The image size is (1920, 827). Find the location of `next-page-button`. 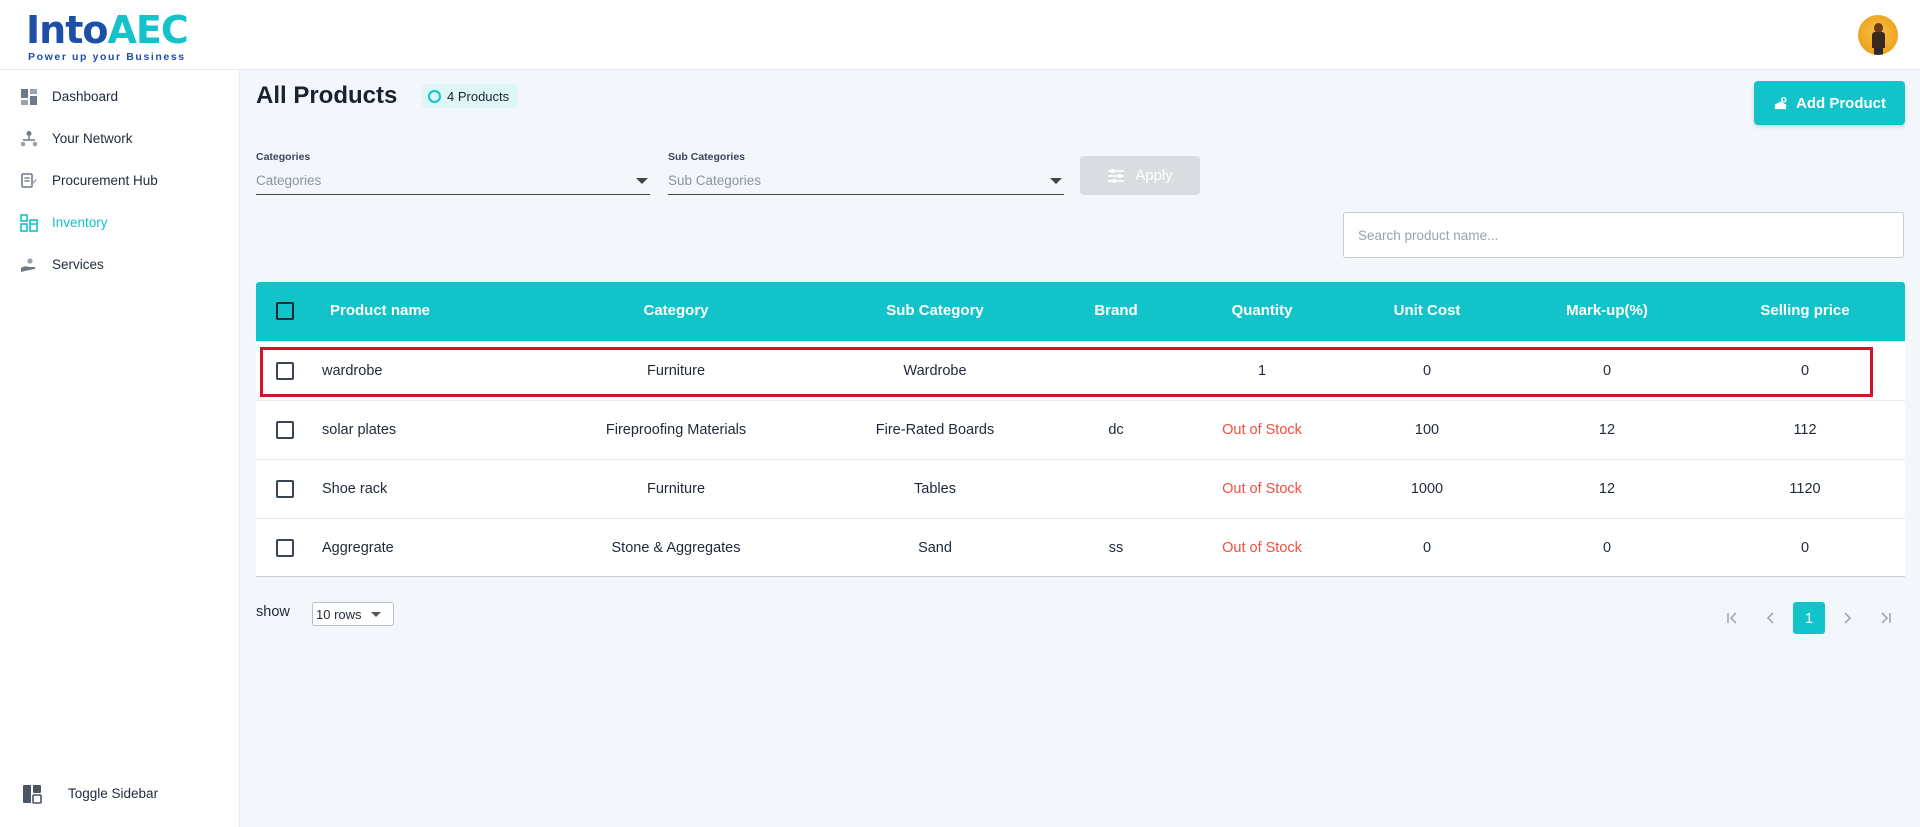

next-page-button is located at coordinates (1847, 618).